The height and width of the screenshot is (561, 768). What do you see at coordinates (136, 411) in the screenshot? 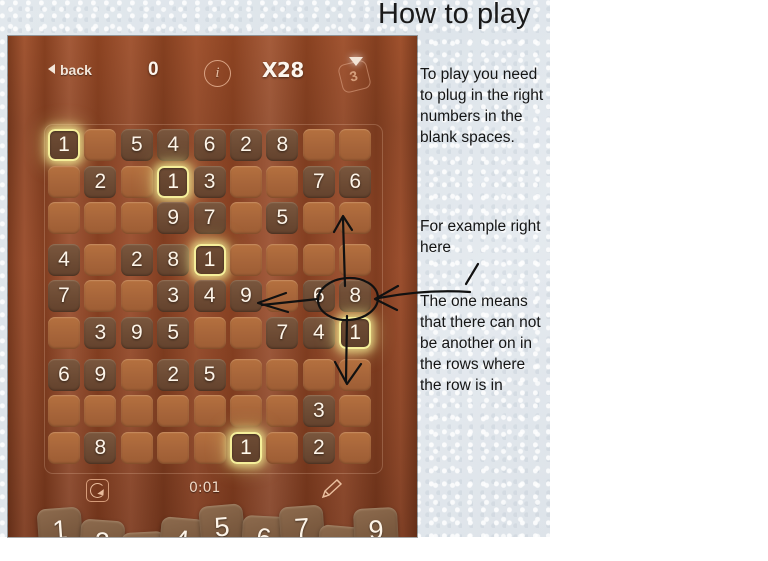
I see `board-cell-r8-c3` at bounding box center [136, 411].